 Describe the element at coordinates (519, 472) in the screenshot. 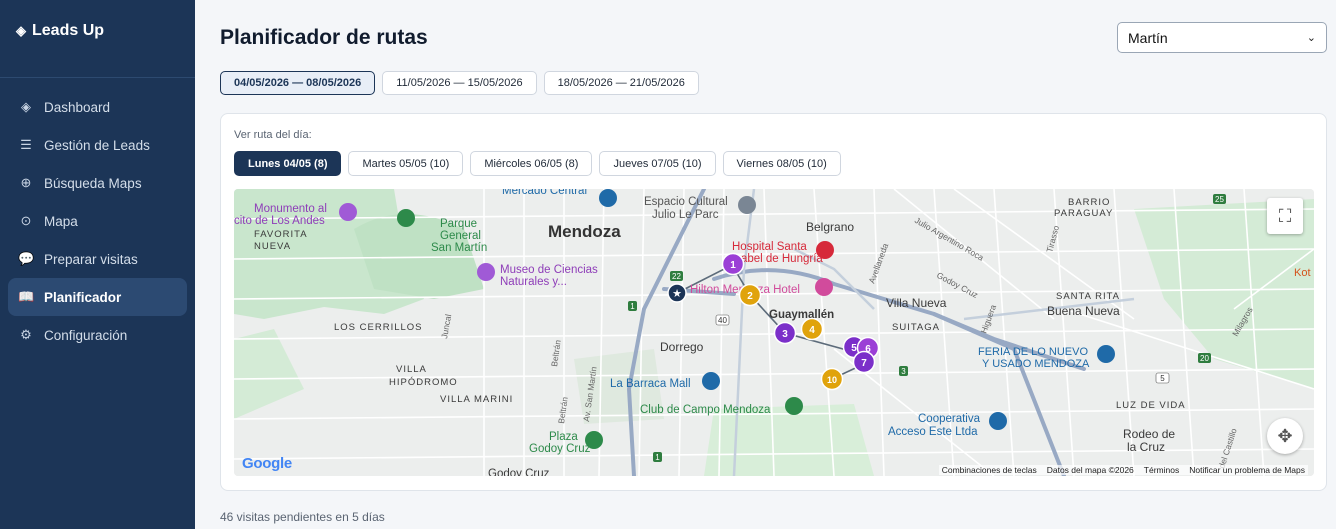

I see `place-label: Godoy Cruz` at that location.